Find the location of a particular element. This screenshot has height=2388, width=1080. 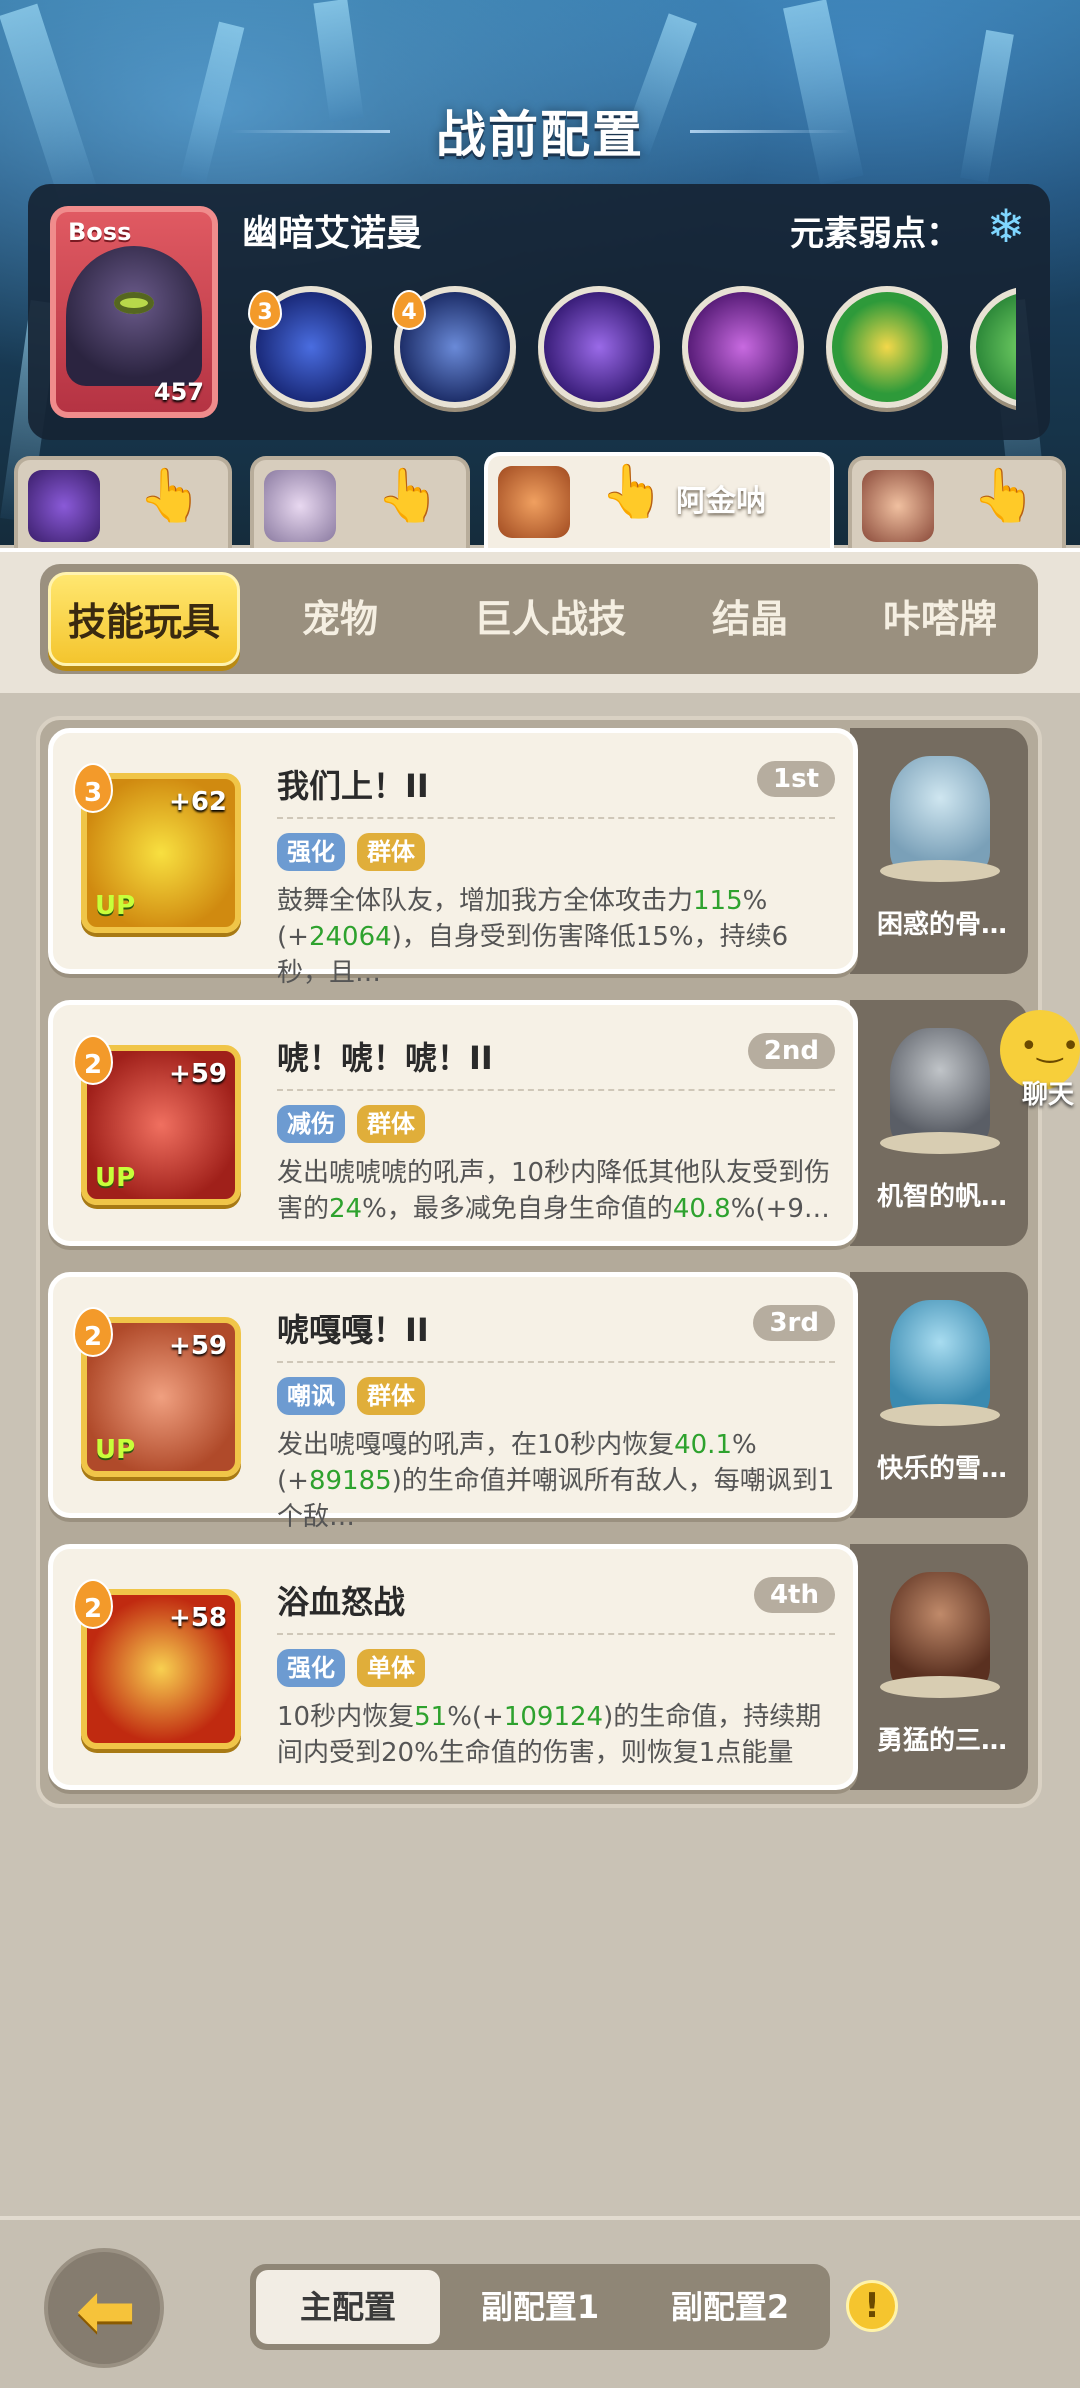

bottom-bar: ⬅ 主配置 副配置1 副配置2 ! is located at coordinates (540, 2302).